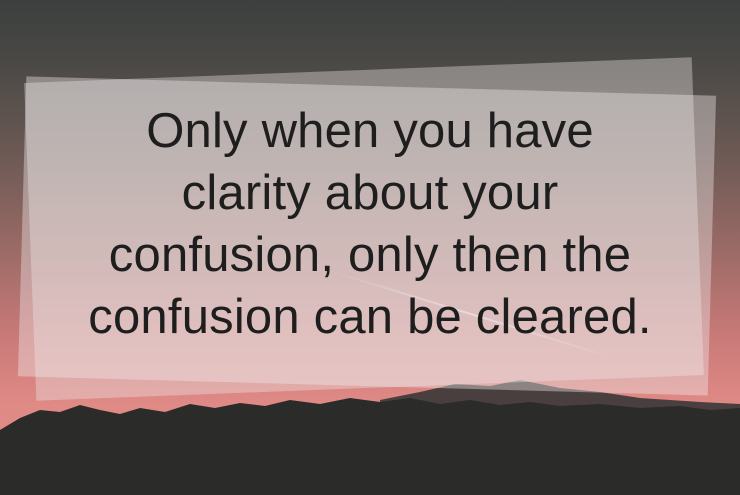  Describe the element at coordinates (370, 317) in the screenshot. I see `quote-line-4: confusion can be cleared.` at that location.